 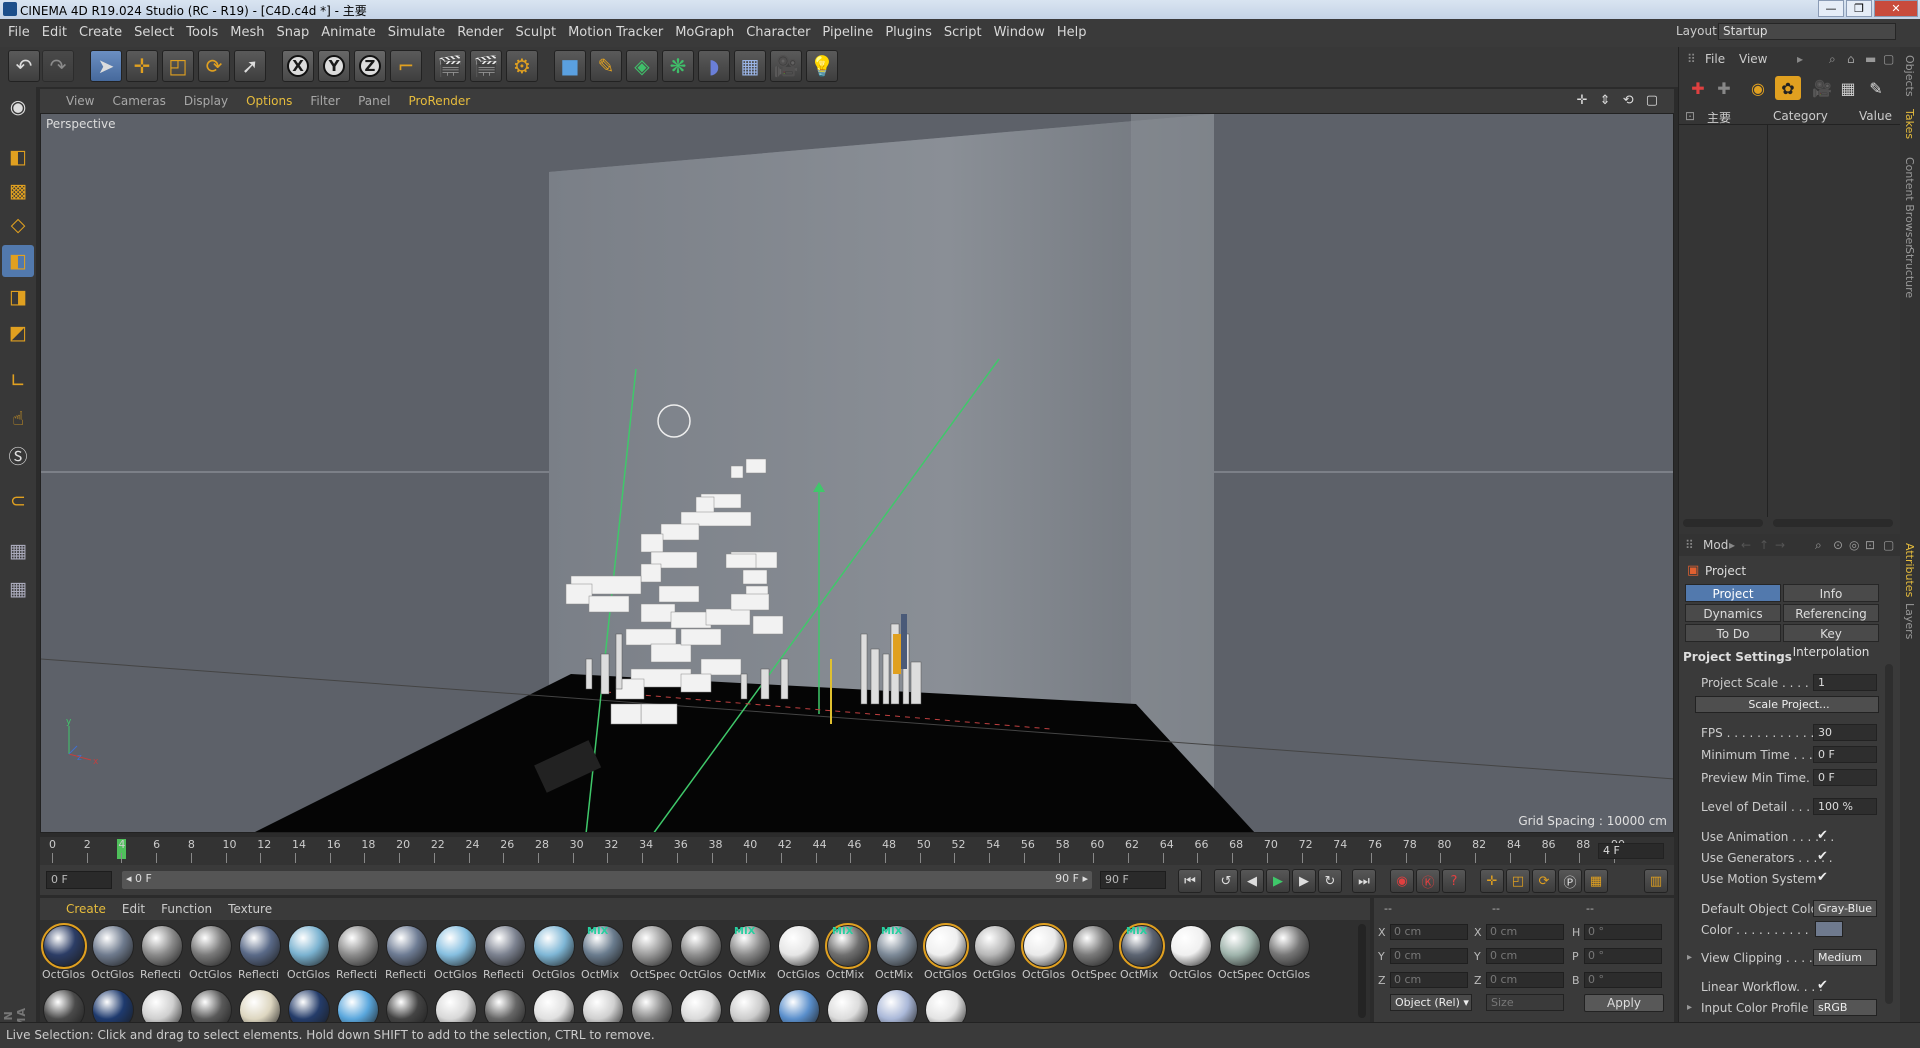 What do you see at coordinates (1429, 956) in the screenshot?
I see `coord-pos-y-field: 0 cm` at bounding box center [1429, 956].